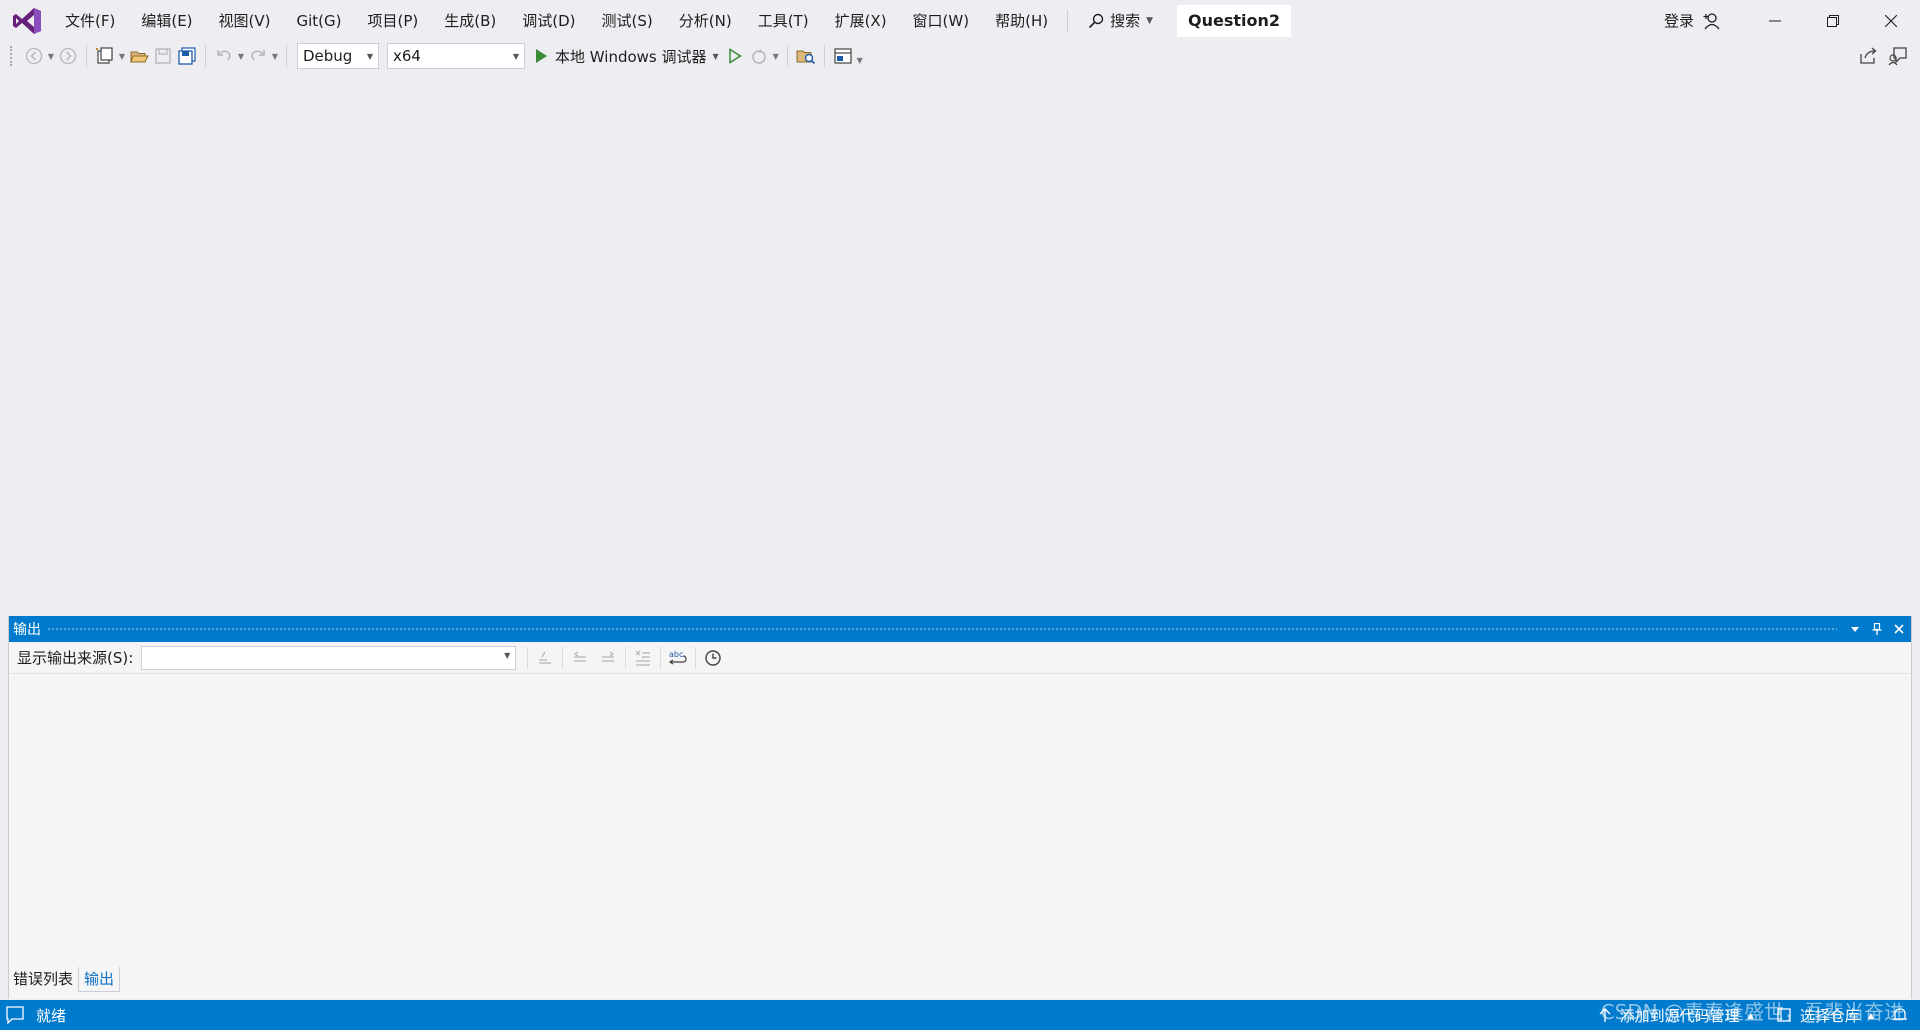 This screenshot has width=1920, height=1030. I want to click on login-button: 登录, so click(1679, 20).